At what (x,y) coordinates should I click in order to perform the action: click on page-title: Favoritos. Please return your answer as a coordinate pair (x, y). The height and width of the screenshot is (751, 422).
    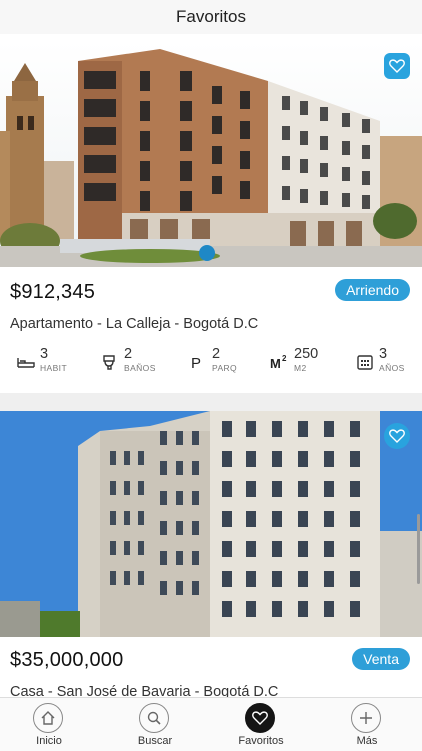
    Looking at the image, I should click on (211, 16).